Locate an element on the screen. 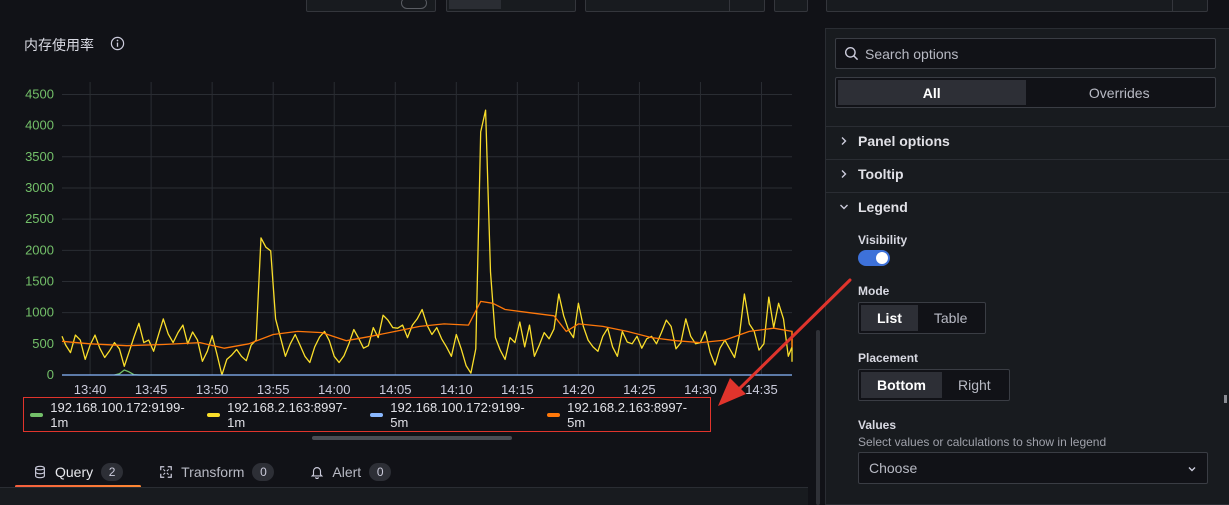 The width and height of the screenshot is (1229, 505). series-line is located at coordinates (157, 372).